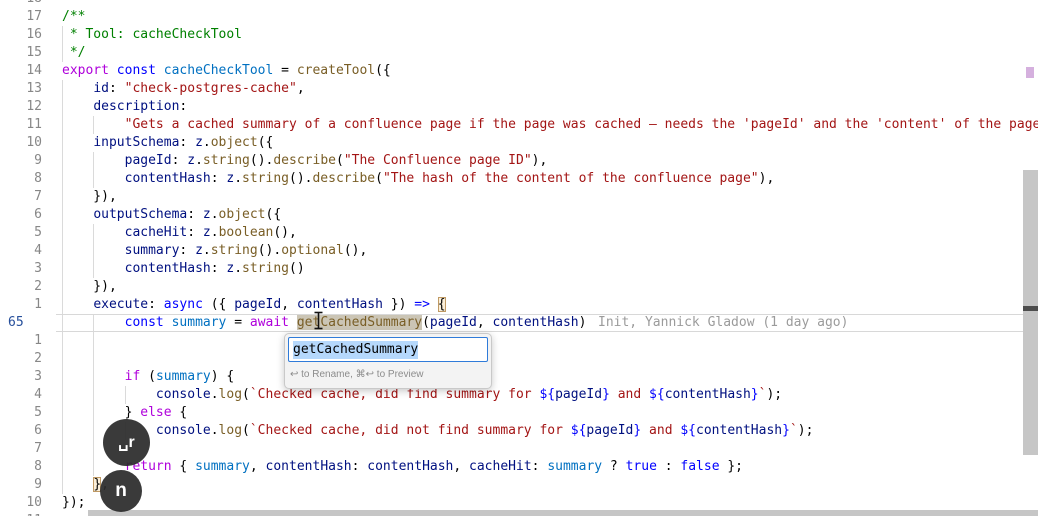 The height and width of the screenshot is (516, 1038). What do you see at coordinates (547, 143) in the screenshot?
I see `code-line-text: inputSchema: z.object({` at bounding box center [547, 143].